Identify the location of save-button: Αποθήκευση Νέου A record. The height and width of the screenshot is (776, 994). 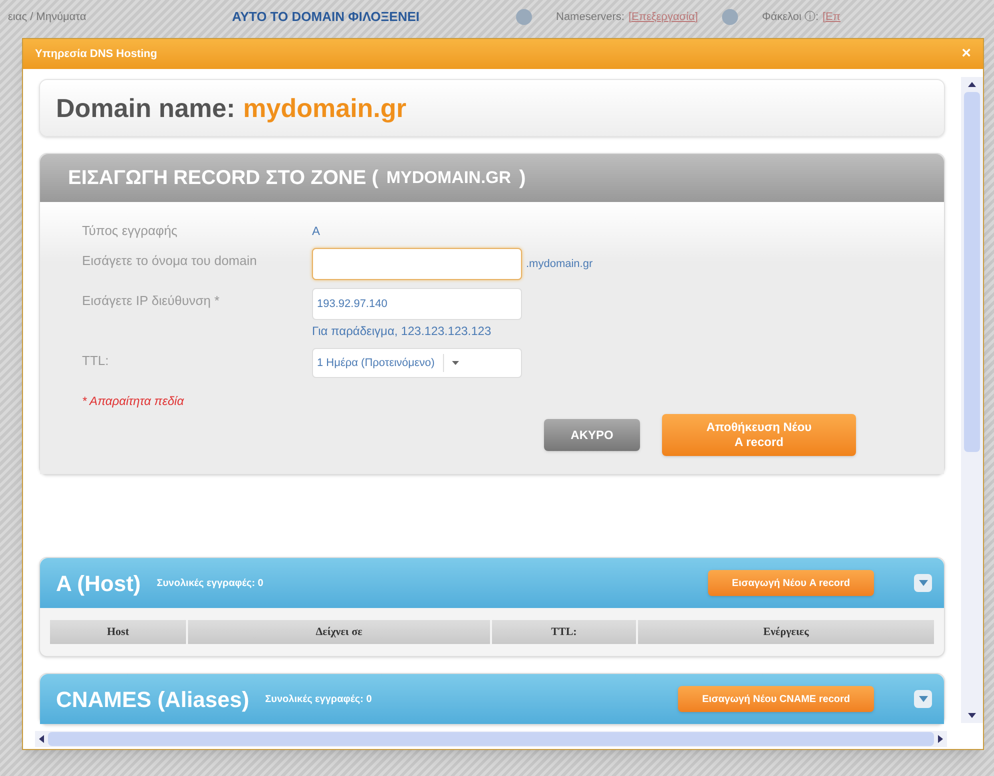
(759, 435).